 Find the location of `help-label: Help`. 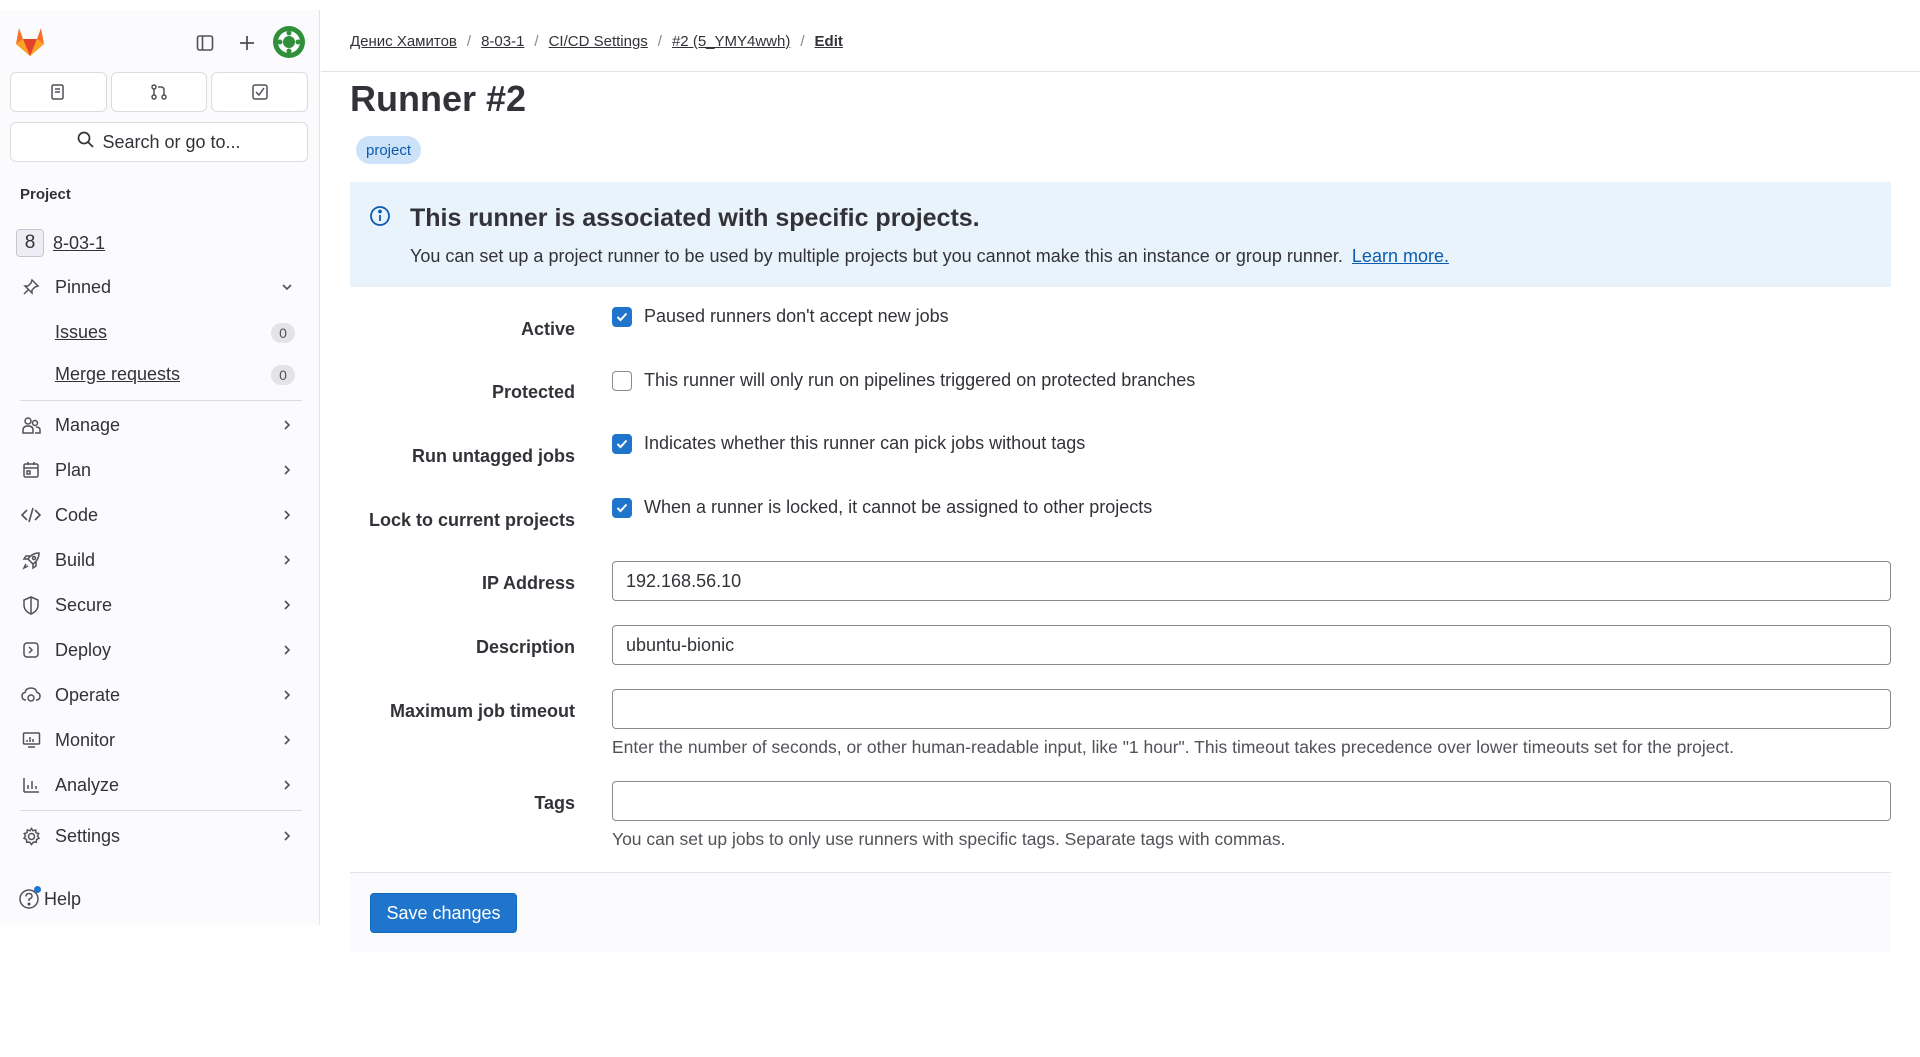

help-label: Help is located at coordinates (63, 898).